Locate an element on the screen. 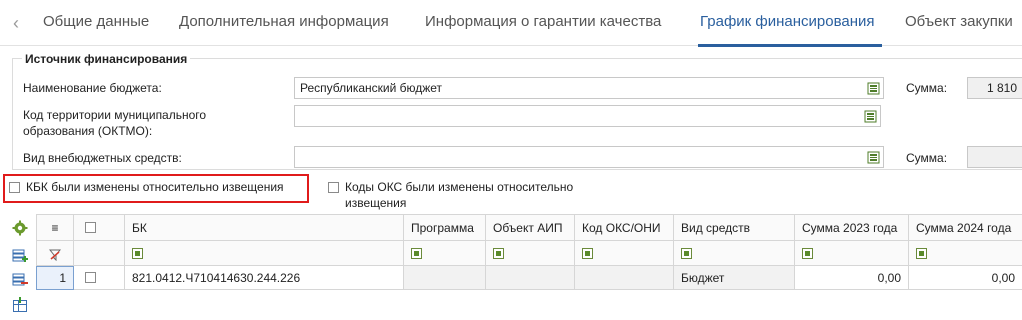 Image resolution: width=1022 pixels, height=320 pixels. oktmo-label-line2: образования (ОКТМО): is located at coordinates (88, 131).